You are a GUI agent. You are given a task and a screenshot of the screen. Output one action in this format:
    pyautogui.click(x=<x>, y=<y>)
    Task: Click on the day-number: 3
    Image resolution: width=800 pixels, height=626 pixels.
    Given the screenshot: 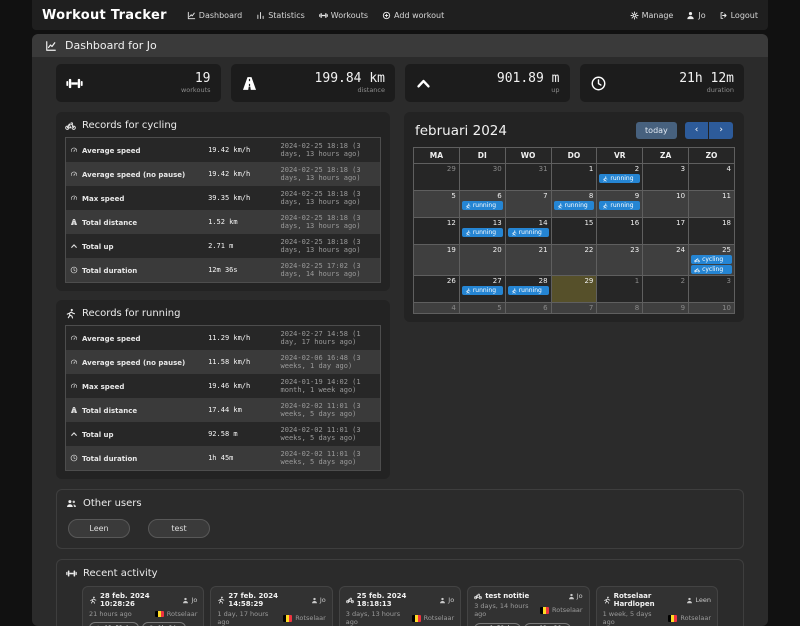 What is the action you would take?
    pyautogui.click(x=728, y=281)
    